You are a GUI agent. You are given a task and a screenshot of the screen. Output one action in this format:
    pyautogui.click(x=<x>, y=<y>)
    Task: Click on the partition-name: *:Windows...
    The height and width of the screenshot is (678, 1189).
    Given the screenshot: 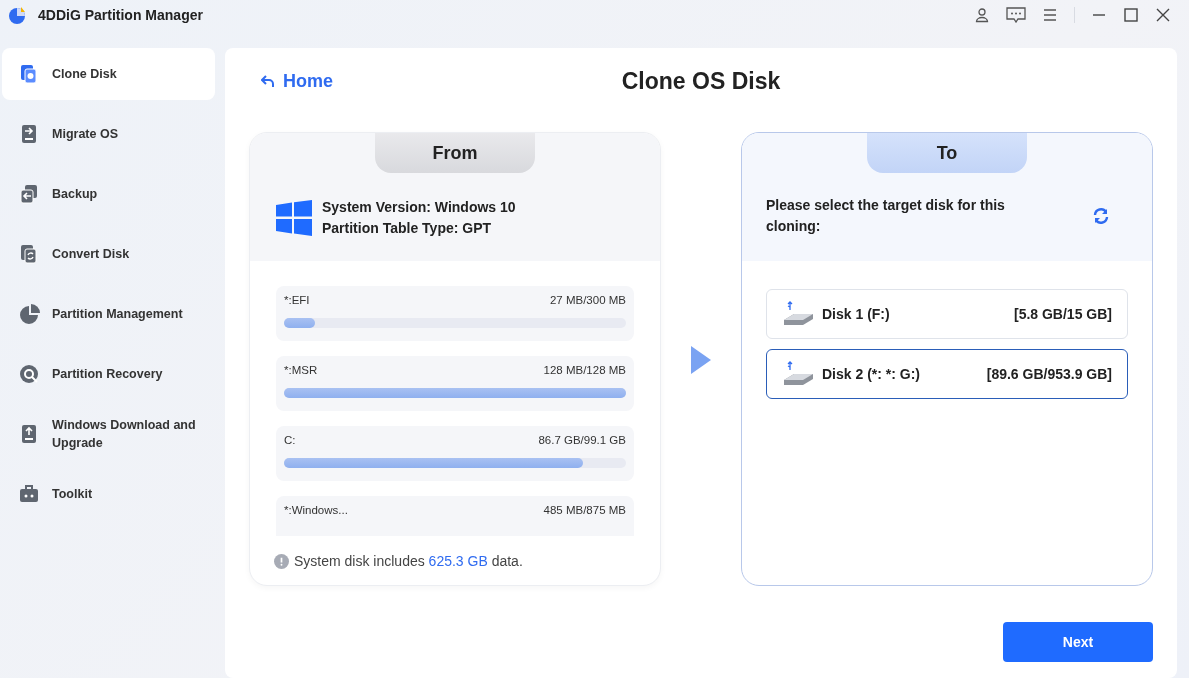 What is the action you would take?
    pyautogui.click(x=316, y=510)
    